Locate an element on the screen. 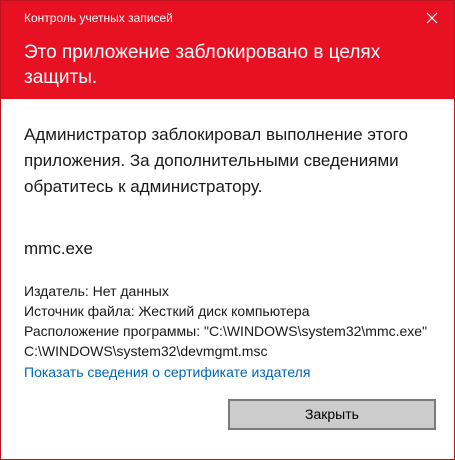 This screenshot has width=455, height=460. window-title: Контроль учетных записей is located at coordinates (98, 18).